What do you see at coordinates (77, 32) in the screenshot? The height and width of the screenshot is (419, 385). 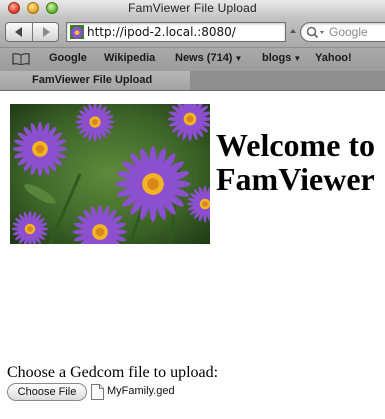 I see `site-favicon-icon` at bounding box center [77, 32].